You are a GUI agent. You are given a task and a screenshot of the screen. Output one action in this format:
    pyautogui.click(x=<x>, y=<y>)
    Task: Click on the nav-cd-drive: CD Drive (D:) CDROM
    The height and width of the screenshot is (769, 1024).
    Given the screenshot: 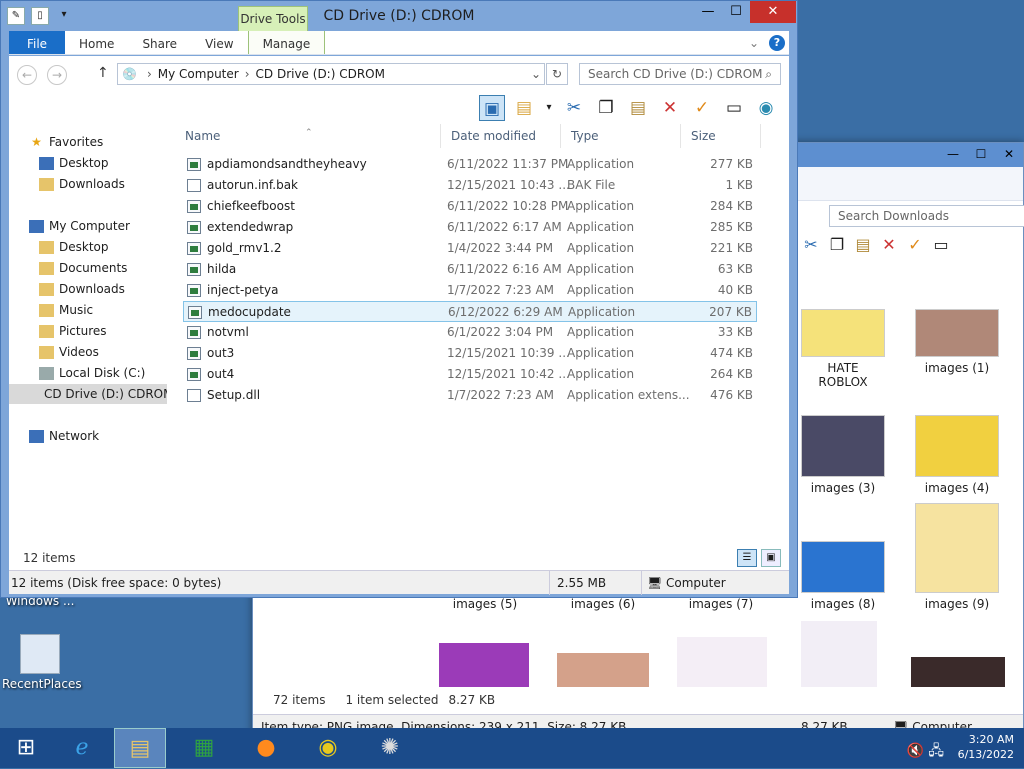 What is the action you would take?
    pyautogui.click(x=88, y=394)
    